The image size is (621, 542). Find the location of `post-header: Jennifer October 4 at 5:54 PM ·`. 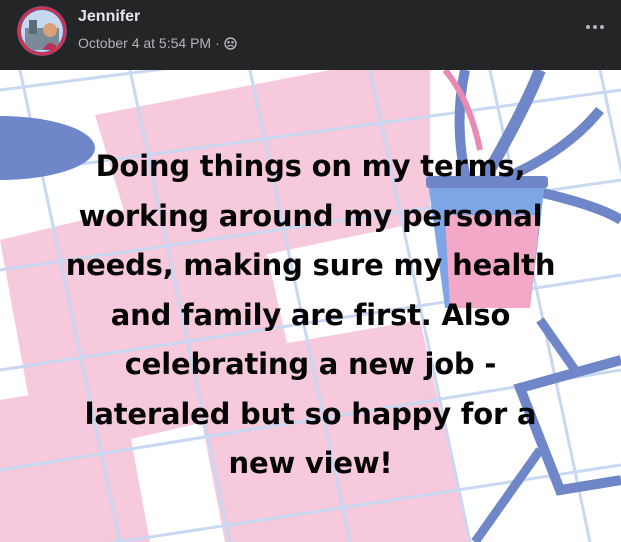

post-header: Jennifer October 4 at 5:54 PM · is located at coordinates (310, 35).